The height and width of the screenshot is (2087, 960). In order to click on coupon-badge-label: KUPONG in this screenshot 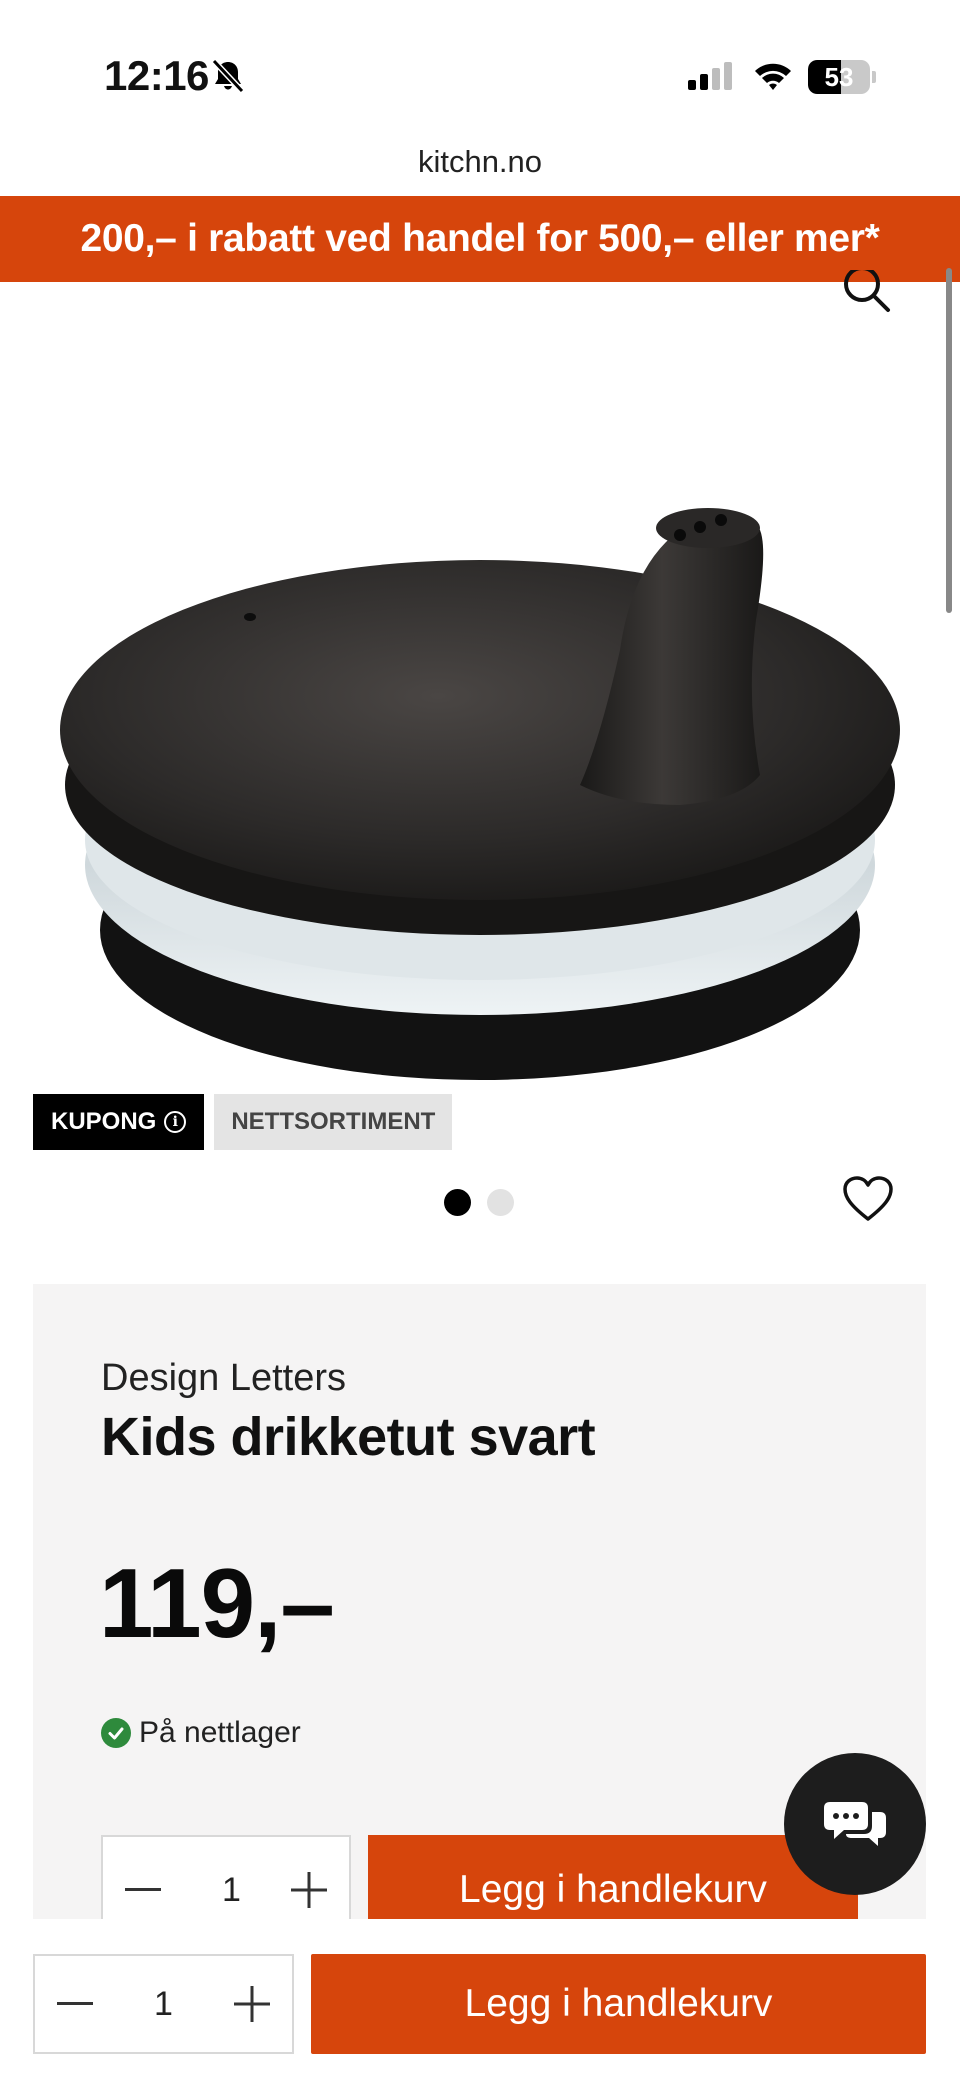, I will do `click(104, 1121)`.